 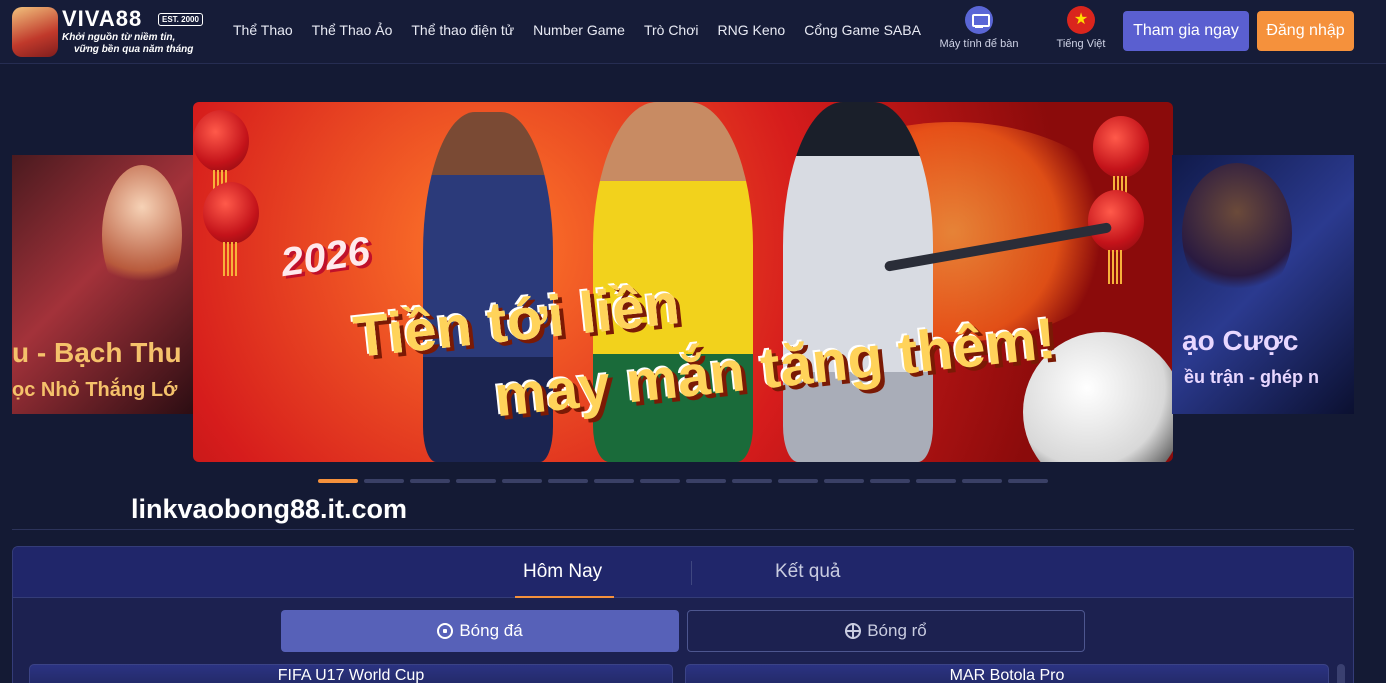 What do you see at coordinates (979, 44) in the screenshot?
I see `desktop-label: Máy tính để bàn` at bounding box center [979, 44].